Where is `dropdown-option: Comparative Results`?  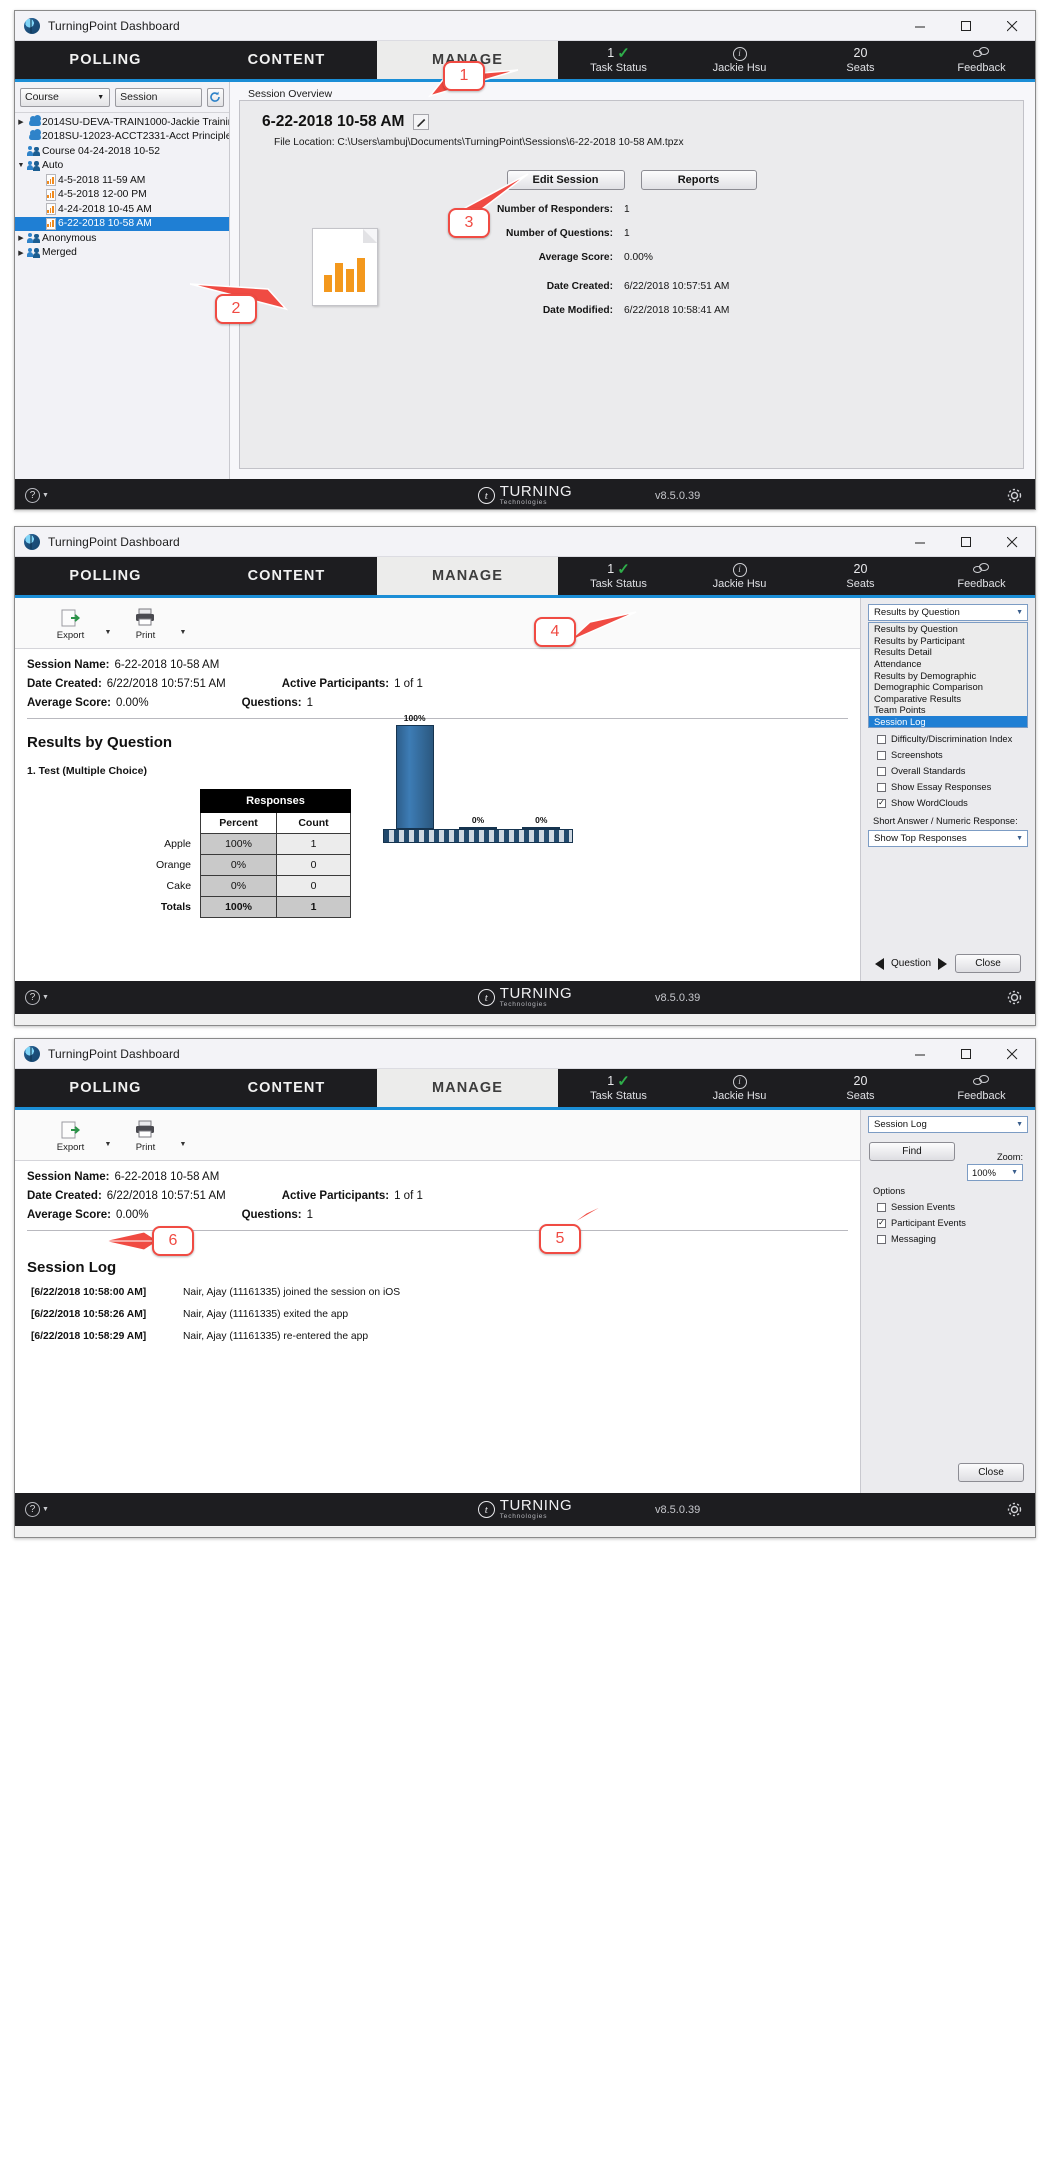 dropdown-option: Comparative Results is located at coordinates (948, 699).